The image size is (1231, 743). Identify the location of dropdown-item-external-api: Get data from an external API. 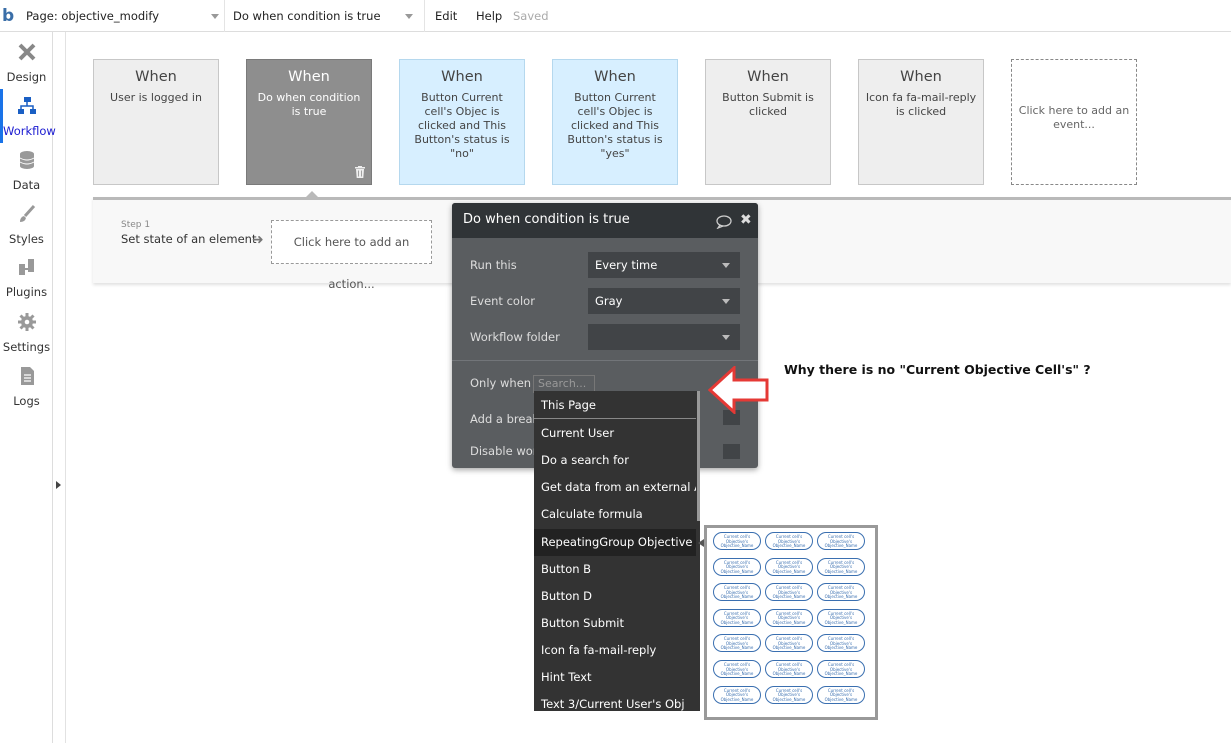
(615, 487).